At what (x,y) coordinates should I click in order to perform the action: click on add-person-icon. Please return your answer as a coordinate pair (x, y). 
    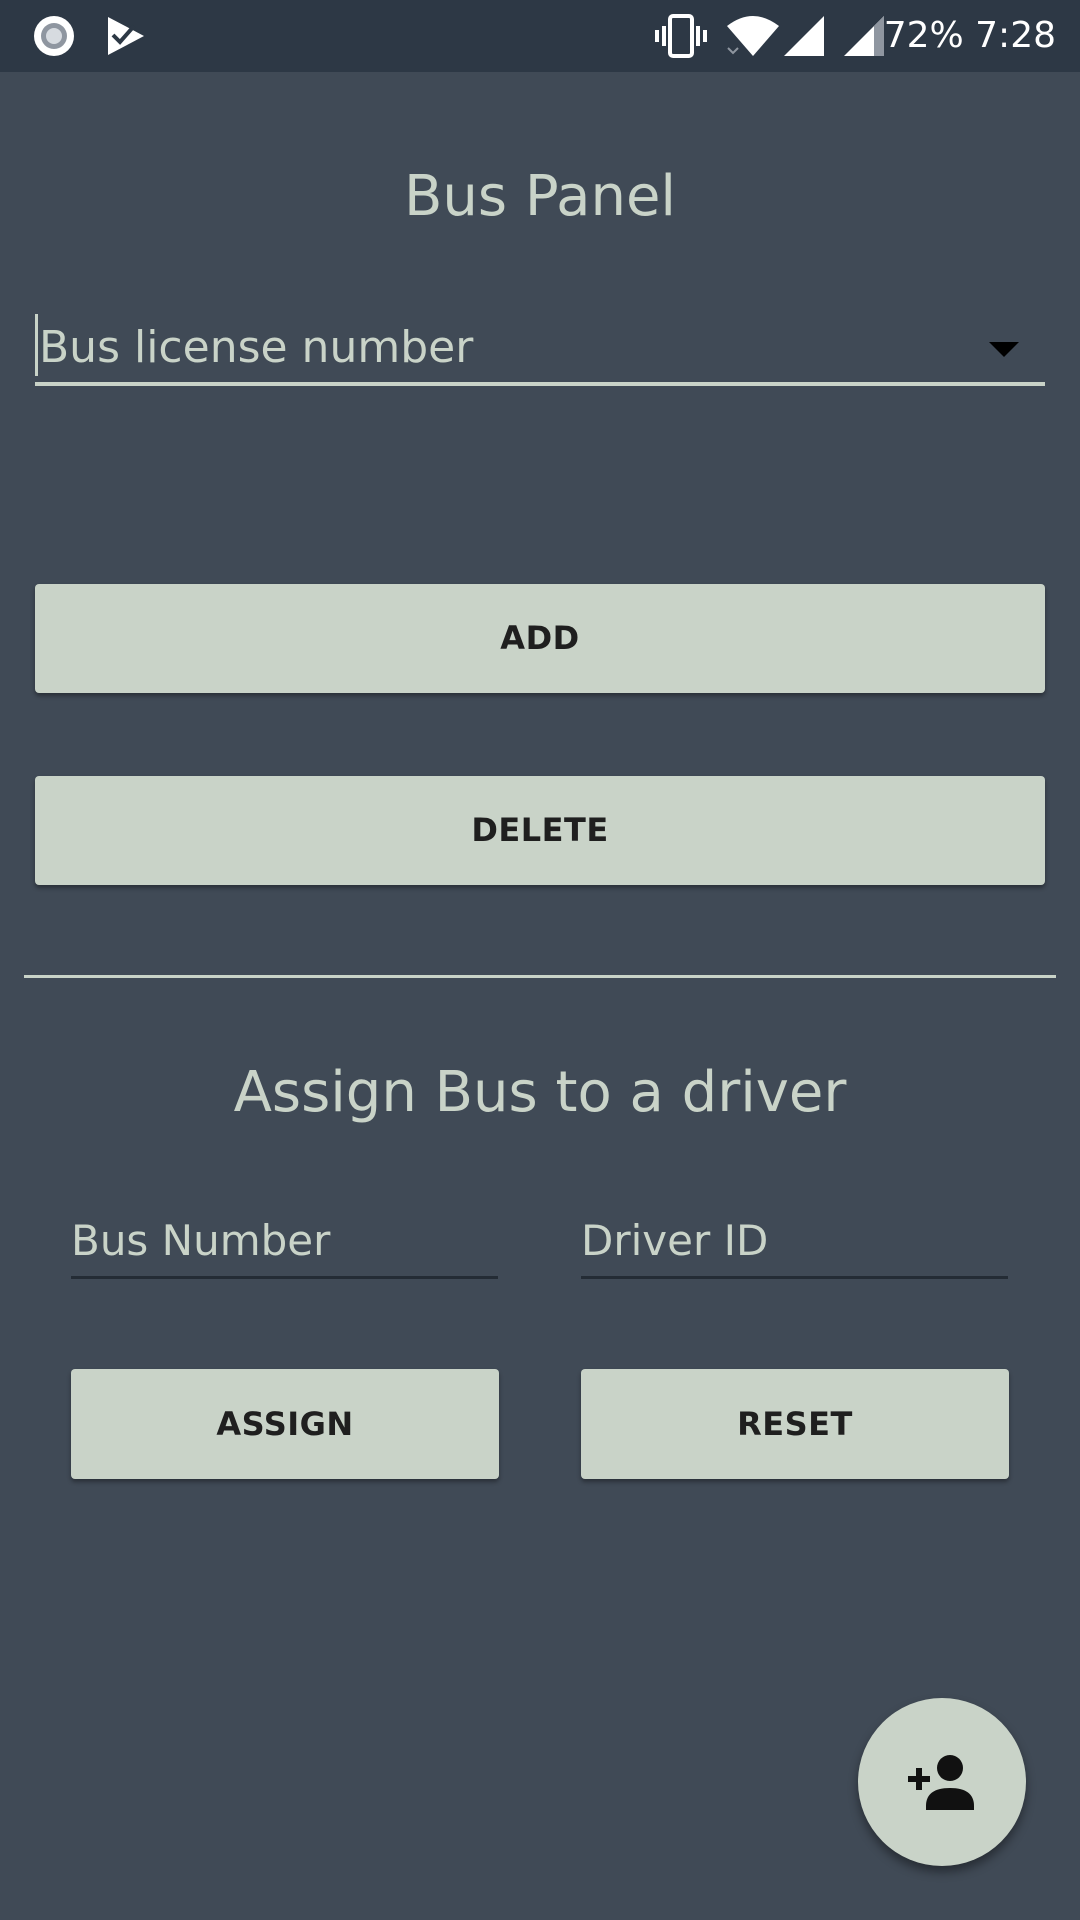
    Looking at the image, I should click on (941, 1782).